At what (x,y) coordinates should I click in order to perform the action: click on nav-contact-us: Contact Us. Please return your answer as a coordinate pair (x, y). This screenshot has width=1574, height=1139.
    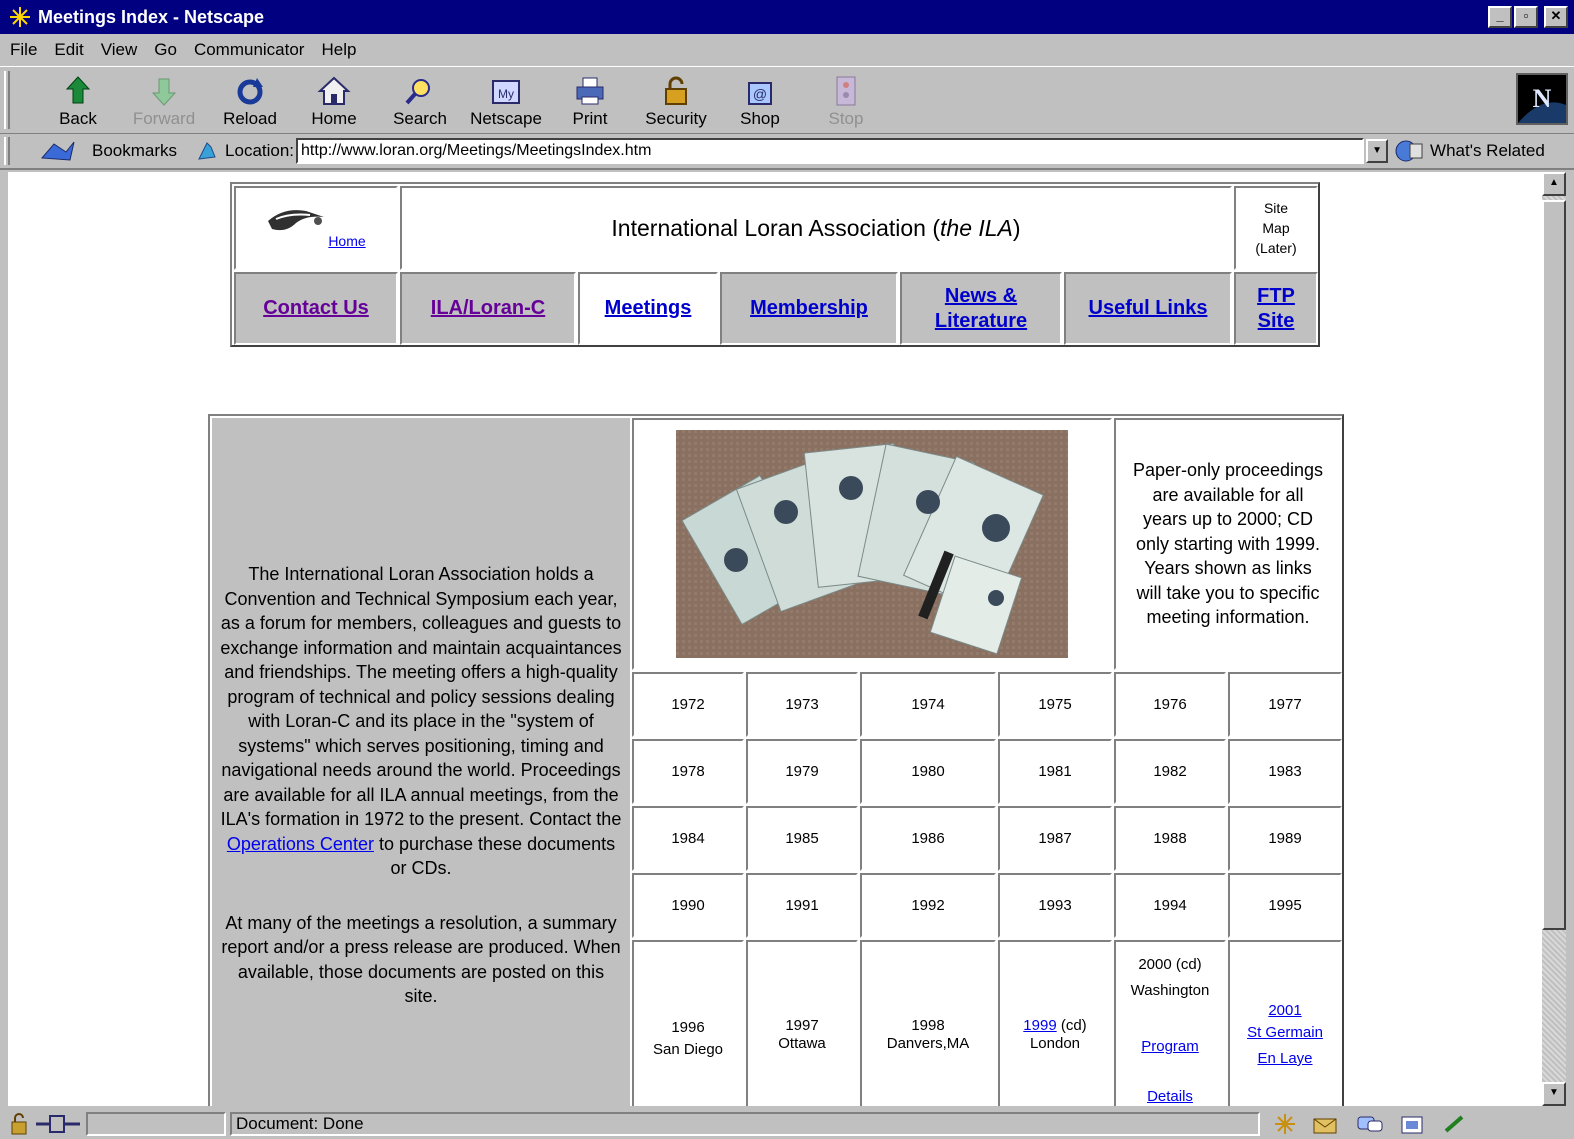
    Looking at the image, I should click on (316, 308).